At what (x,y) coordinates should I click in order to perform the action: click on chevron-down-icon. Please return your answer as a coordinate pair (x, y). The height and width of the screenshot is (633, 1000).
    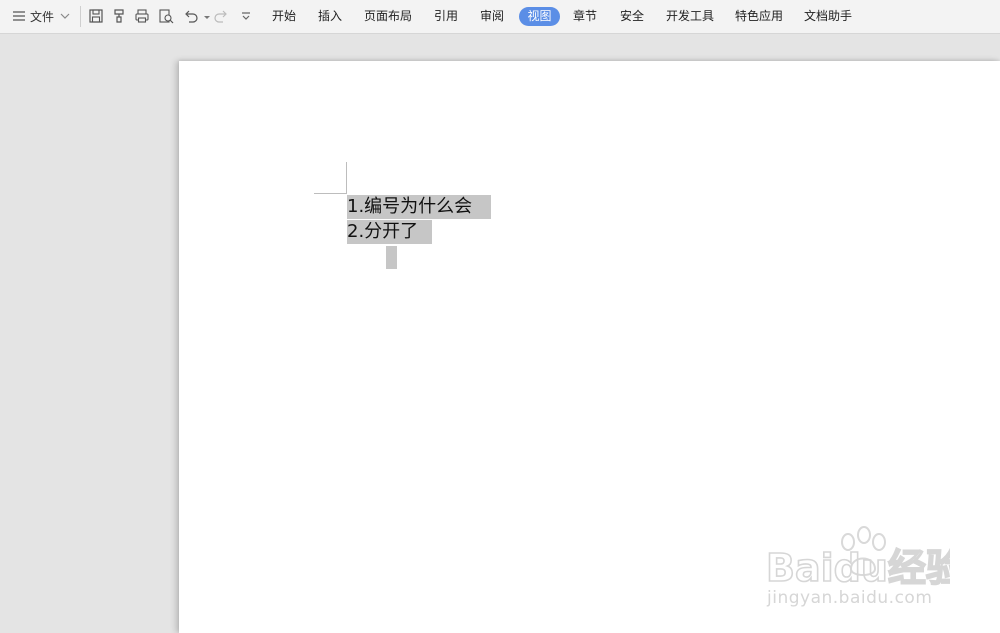
    Looking at the image, I should click on (65, 16).